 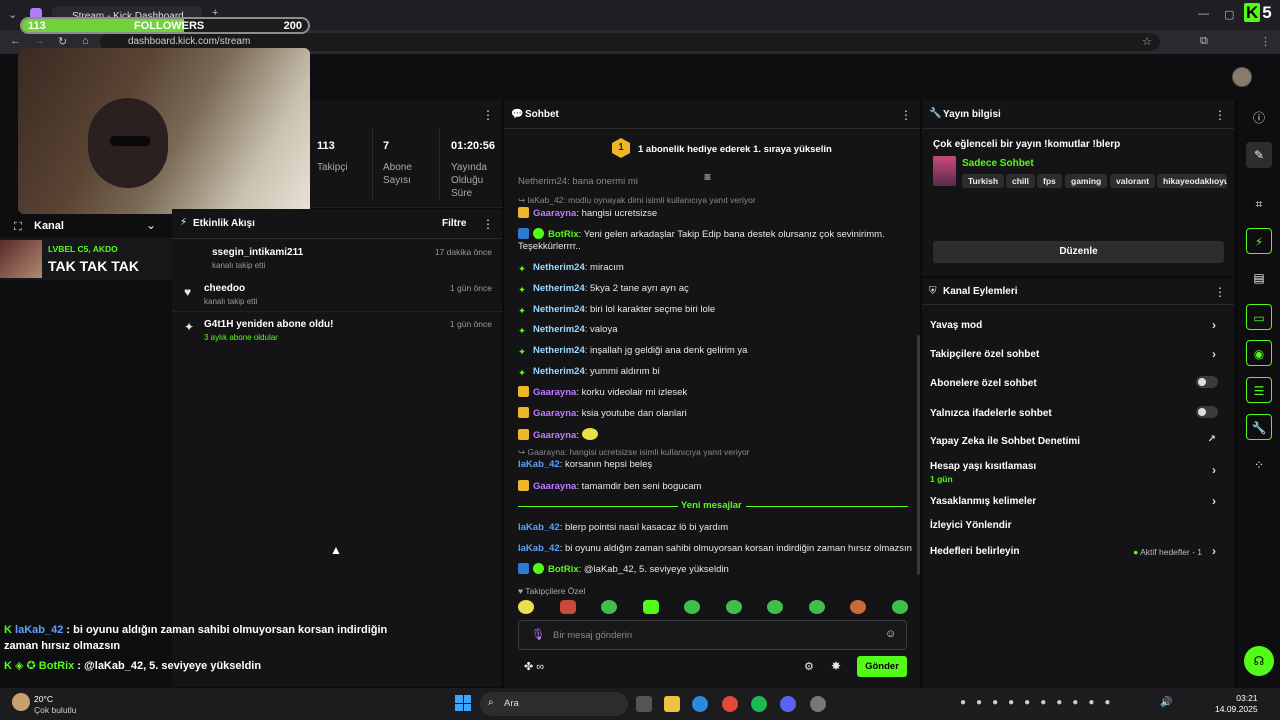 What do you see at coordinates (1078, 252) in the screenshot?
I see `edit-stream-button: Düzenle` at bounding box center [1078, 252].